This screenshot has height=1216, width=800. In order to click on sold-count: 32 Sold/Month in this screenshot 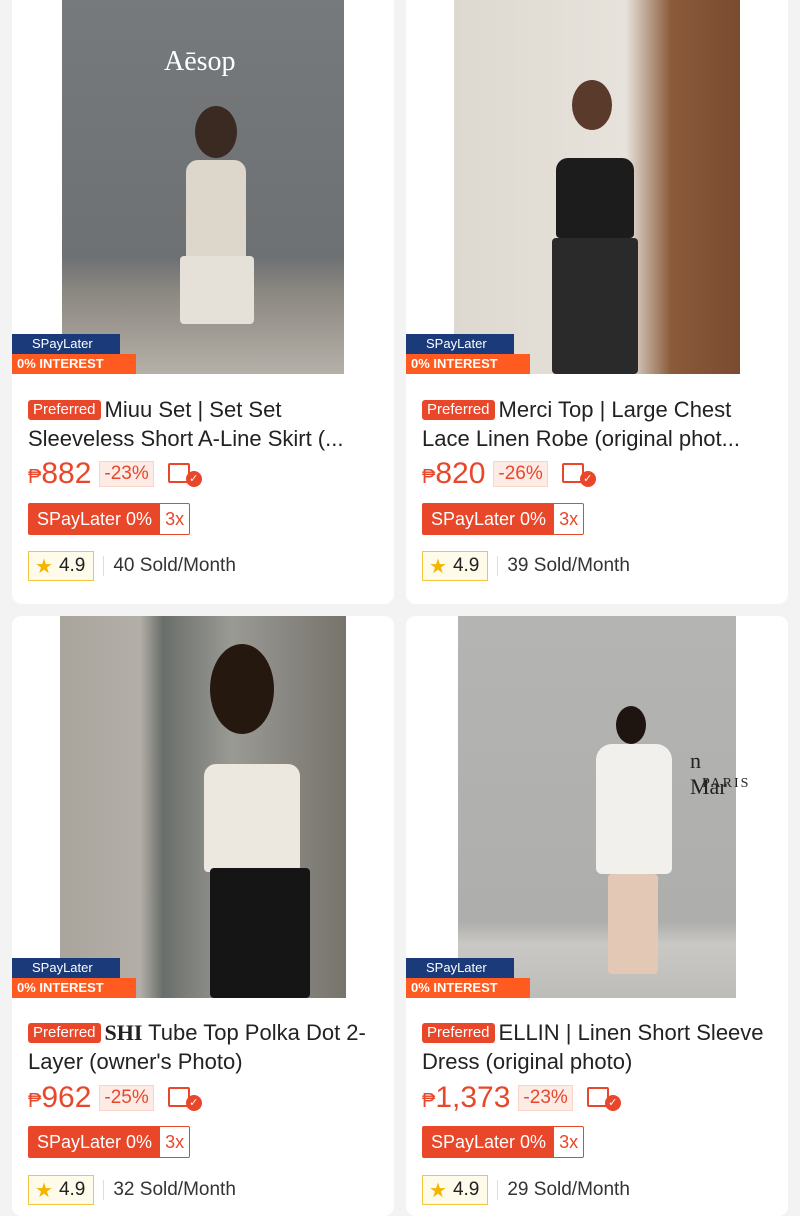, I will do `click(174, 1189)`.